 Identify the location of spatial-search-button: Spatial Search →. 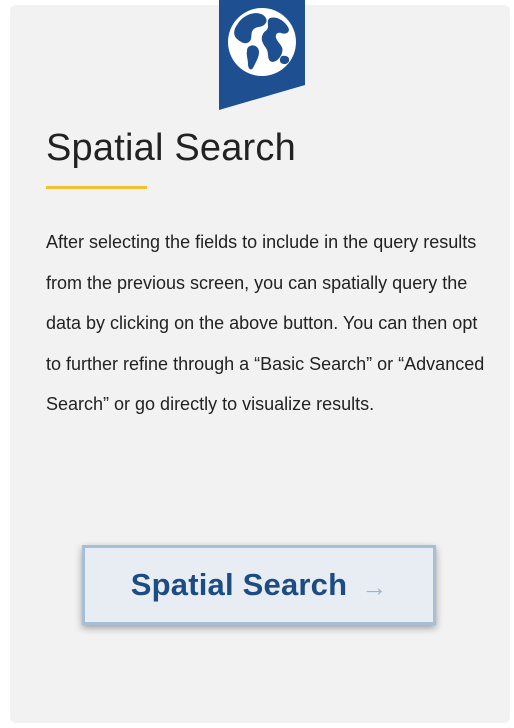
(259, 585).